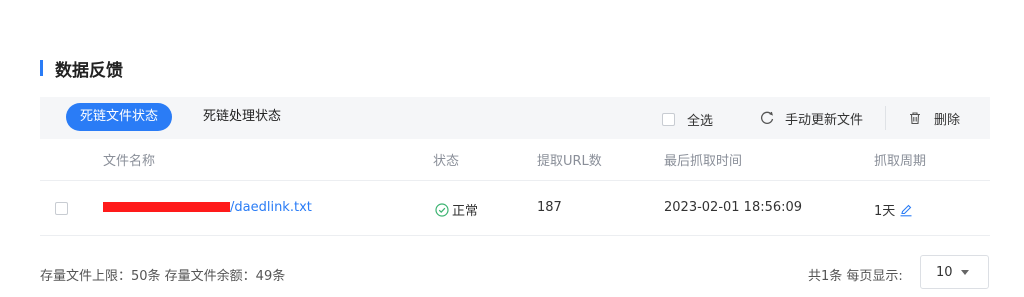  Describe the element at coordinates (947, 120) in the screenshot. I see `delete-label: 删除` at that location.